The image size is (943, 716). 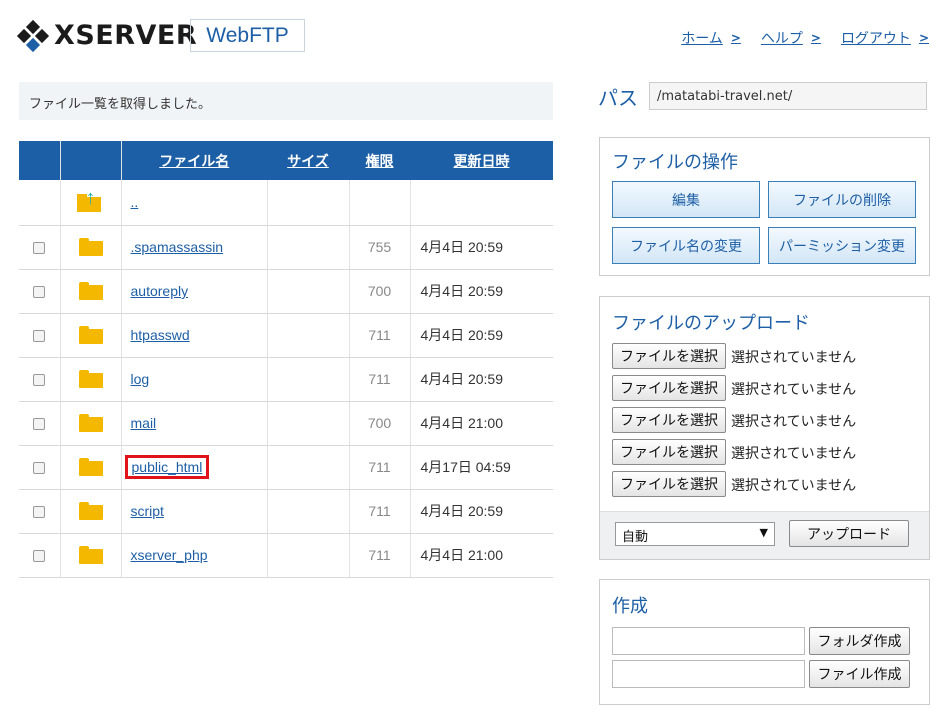 What do you see at coordinates (160, 335) in the screenshot?
I see `file-link: htpasswd` at bounding box center [160, 335].